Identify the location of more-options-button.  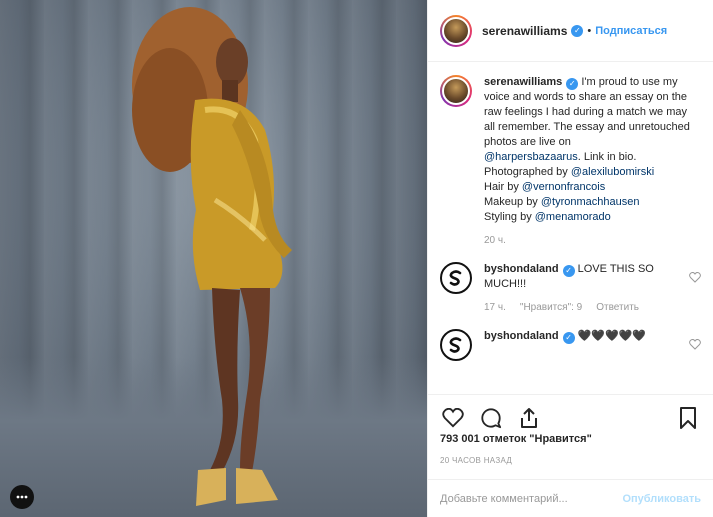
(22, 497).